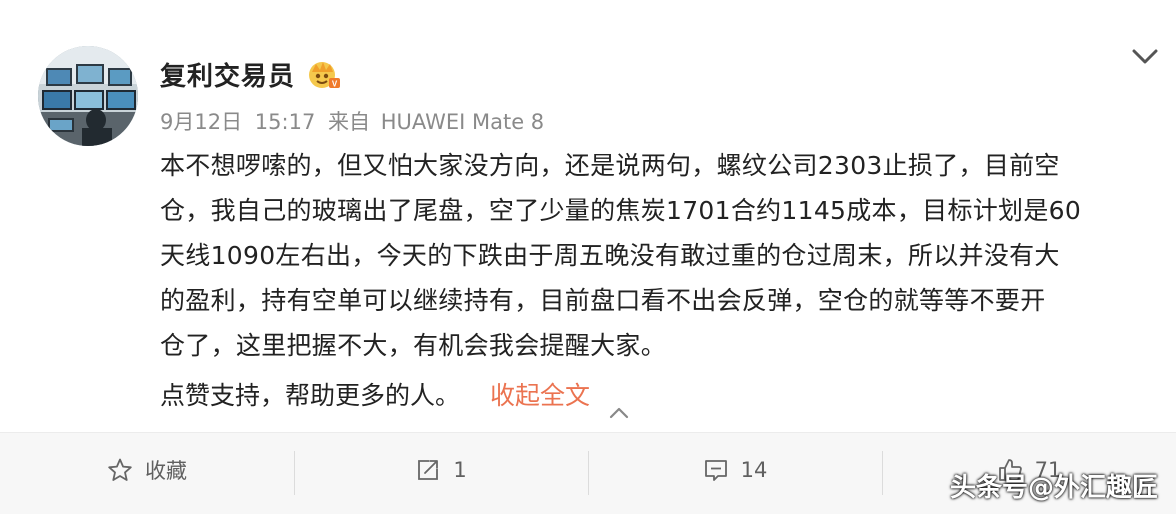 Image resolution: width=1176 pixels, height=514 pixels. I want to click on post-time: 15:17, so click(285, 122).